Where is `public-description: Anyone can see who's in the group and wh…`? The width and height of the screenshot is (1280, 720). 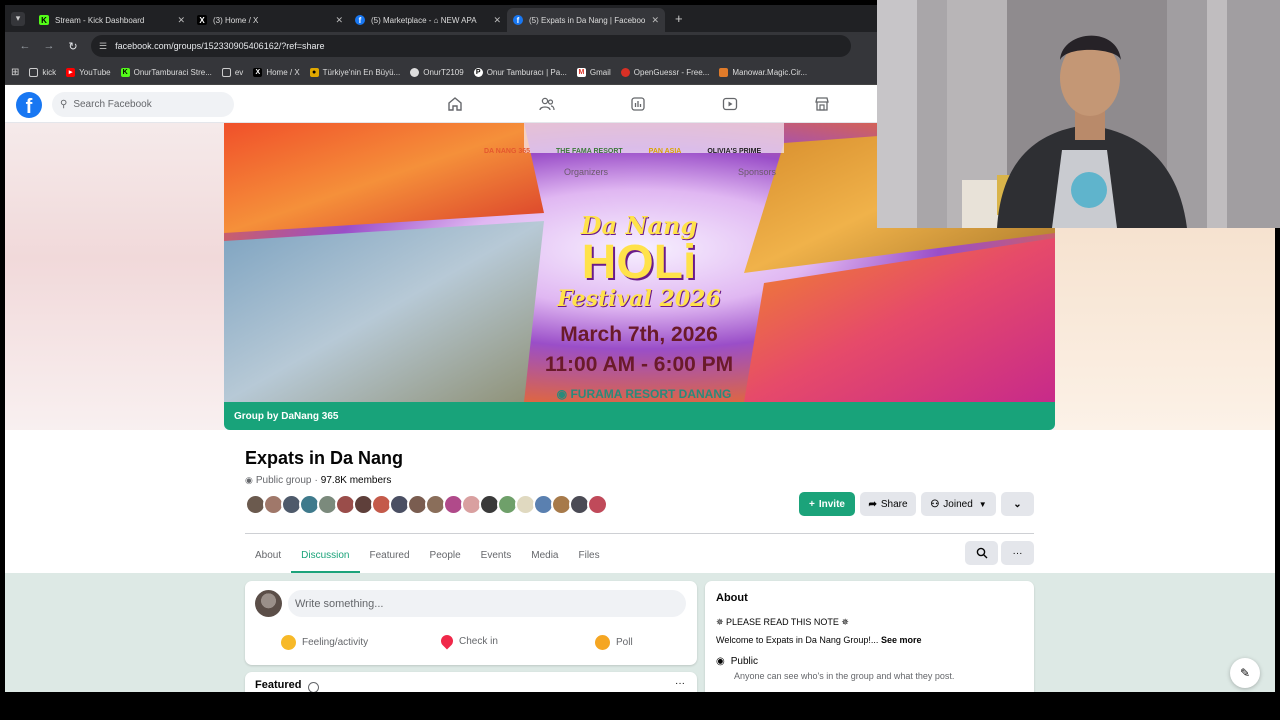 public-description: Anyone can see who's in the group and wh… is located at coordinates (844, 676).